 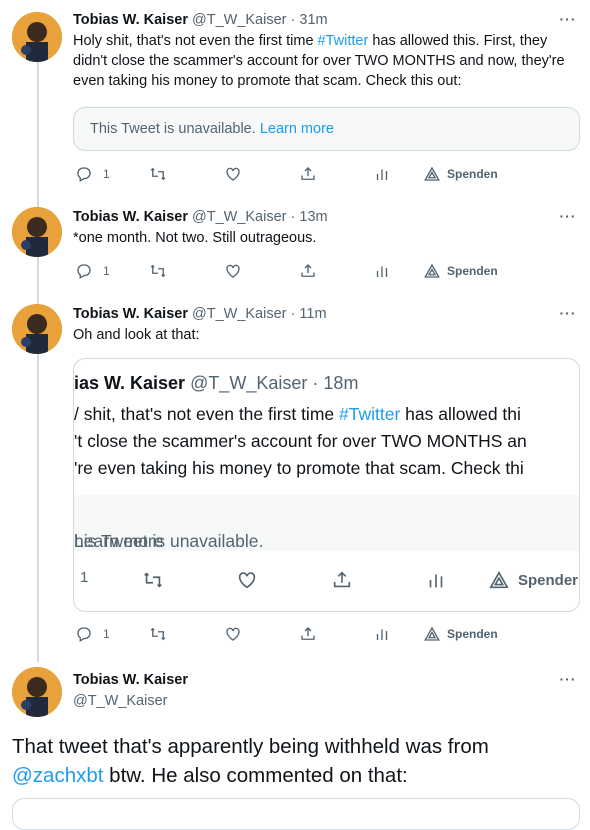 What do you see at coordinates (312, 314) in the screenshot?
I see `timestamp: 11m` at bounding box center [312, 314].